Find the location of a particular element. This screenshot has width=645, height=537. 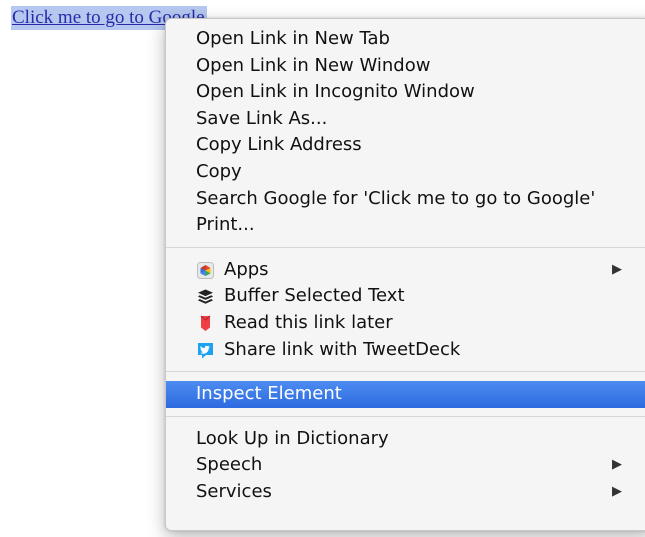

menu-item-label: Share link with TweetDeck is located at coordinates (342, 349).